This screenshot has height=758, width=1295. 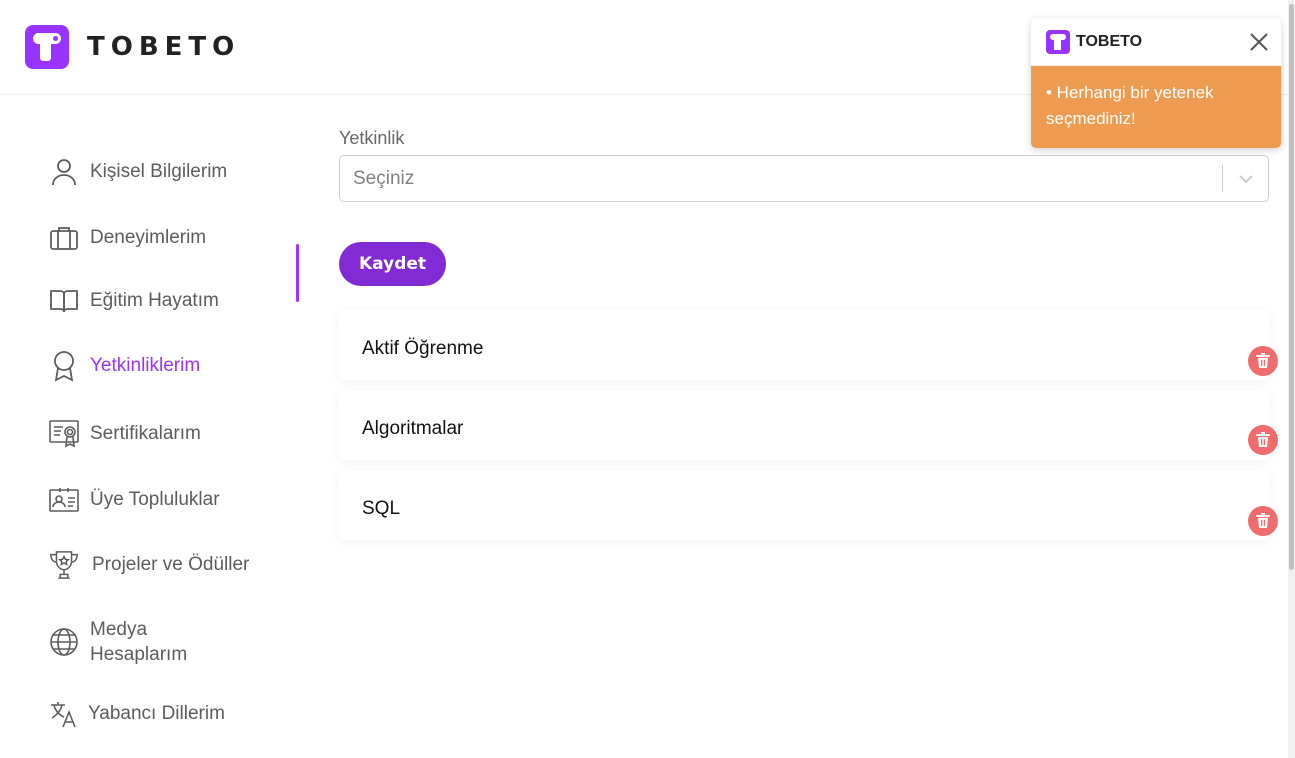 What do you see at coordinates (804, 425) in the screenshot?
I see `skill-row: Algoritmalar` at bounding box center [804, 425].